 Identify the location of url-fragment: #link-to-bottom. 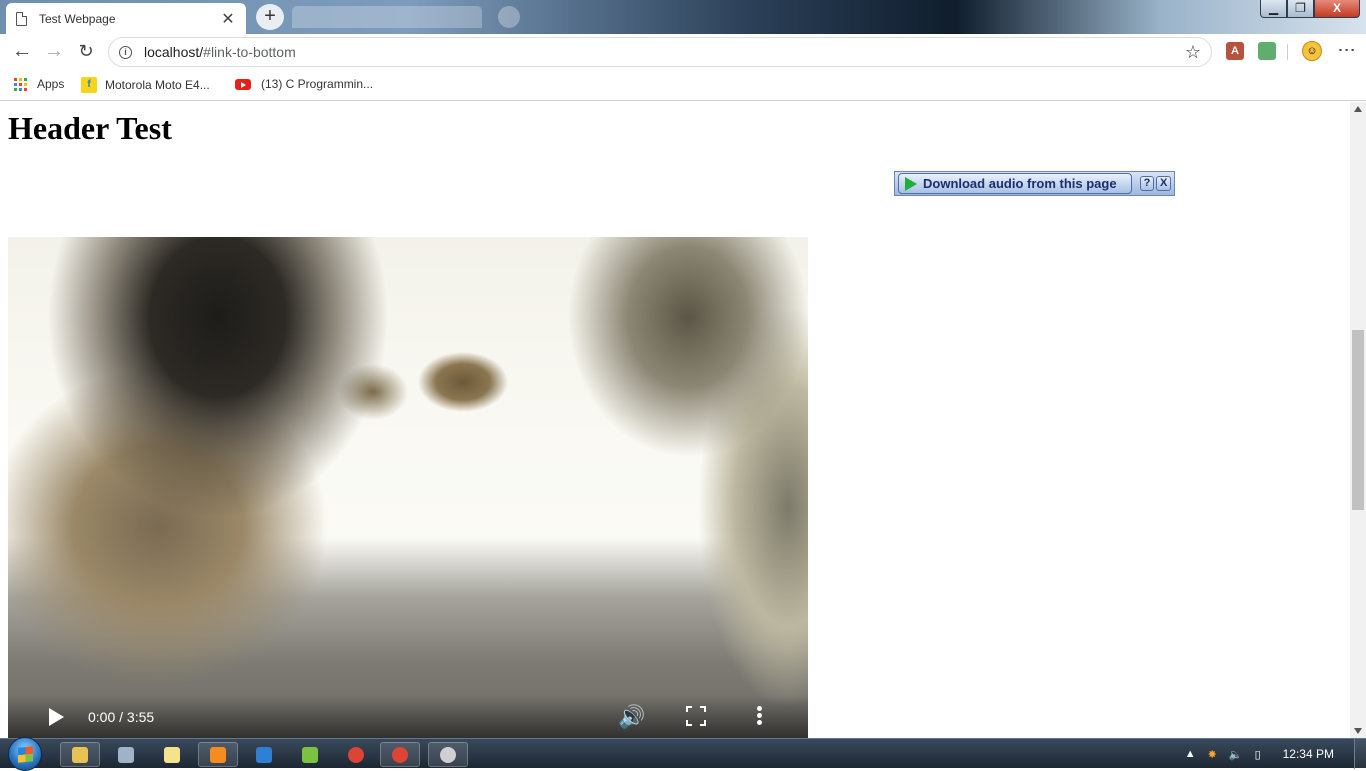
(249, 52).